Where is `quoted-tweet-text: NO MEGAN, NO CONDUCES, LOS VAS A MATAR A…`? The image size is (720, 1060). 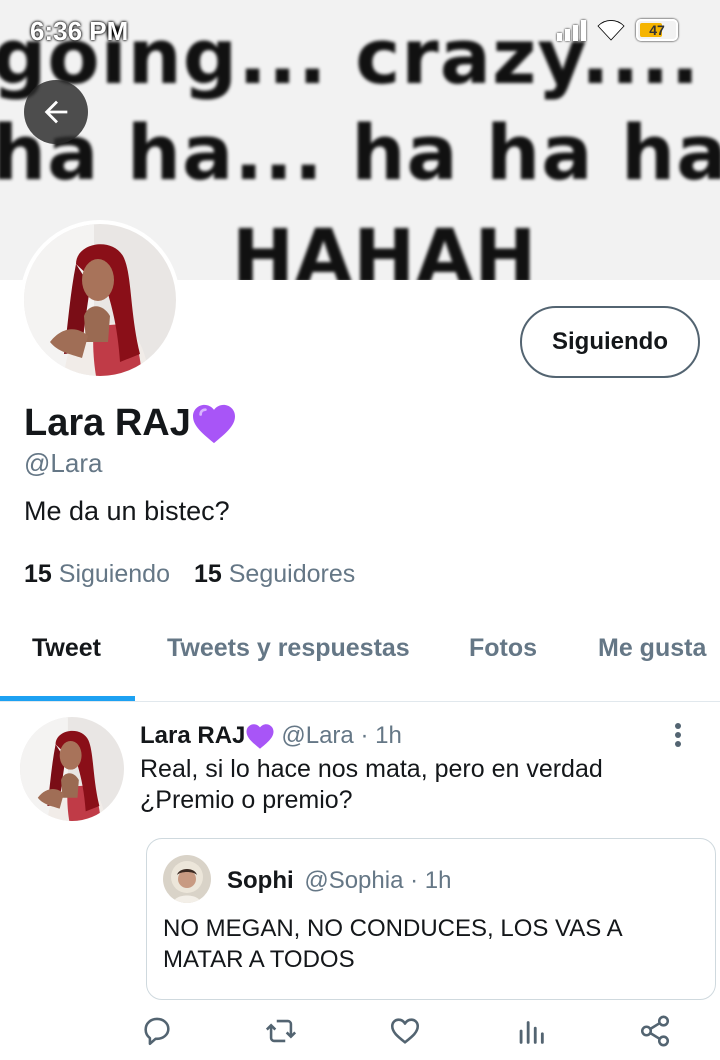 quoted-tweet-text: NO MEGAN, NO CONDUCES, LOS VAS A MATAR A… is located at coordinates (423, 944).